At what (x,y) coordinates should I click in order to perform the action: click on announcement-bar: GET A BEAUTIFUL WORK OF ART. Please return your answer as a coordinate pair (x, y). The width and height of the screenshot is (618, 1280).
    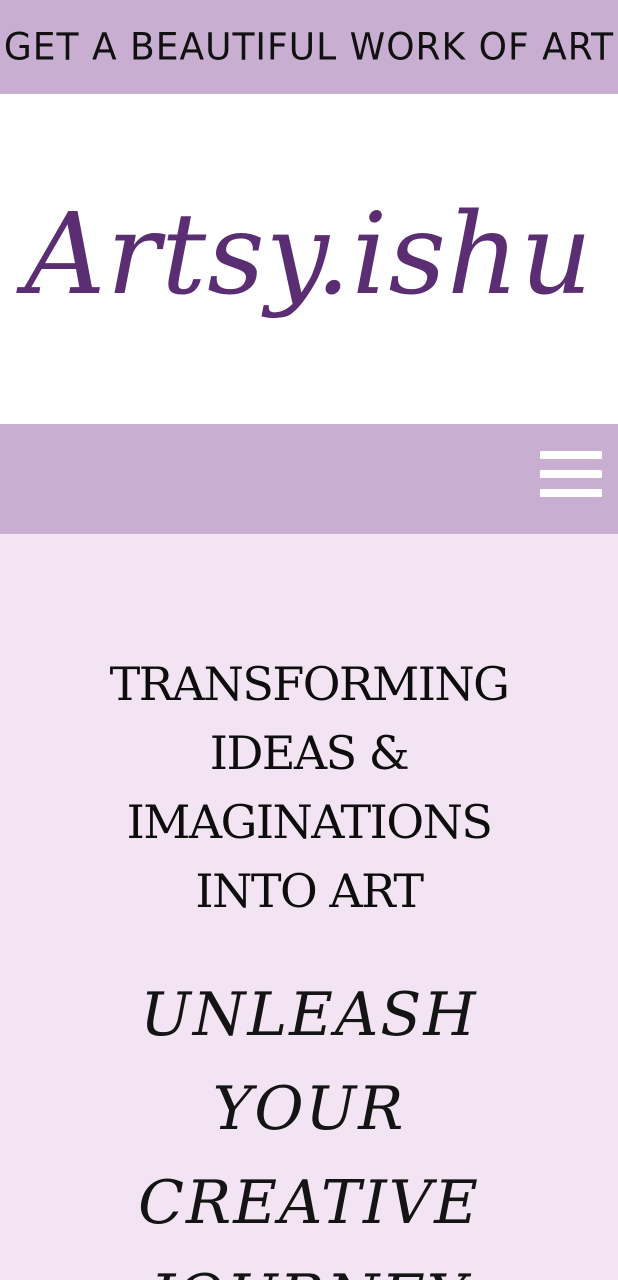
    Looking at the image, I should click on (309, 47).